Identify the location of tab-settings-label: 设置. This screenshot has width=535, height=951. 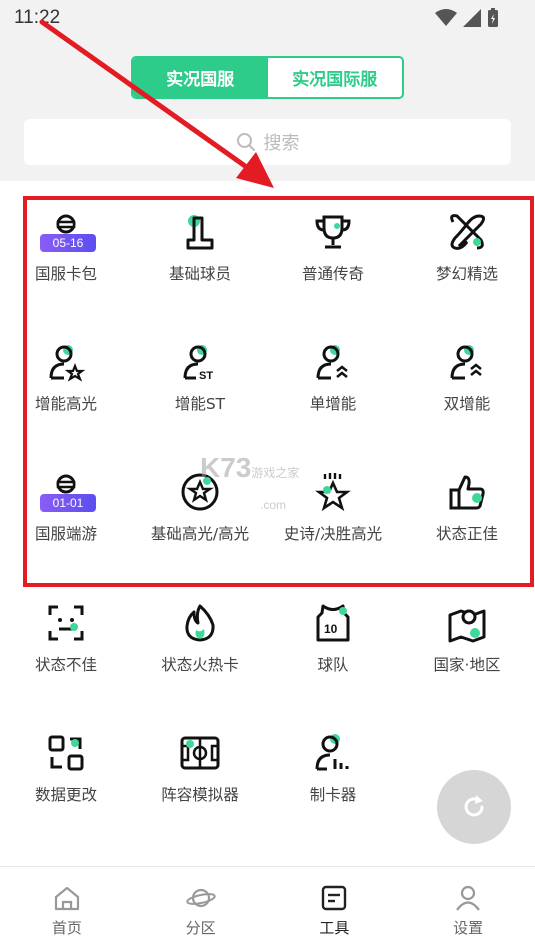
(468, 928).